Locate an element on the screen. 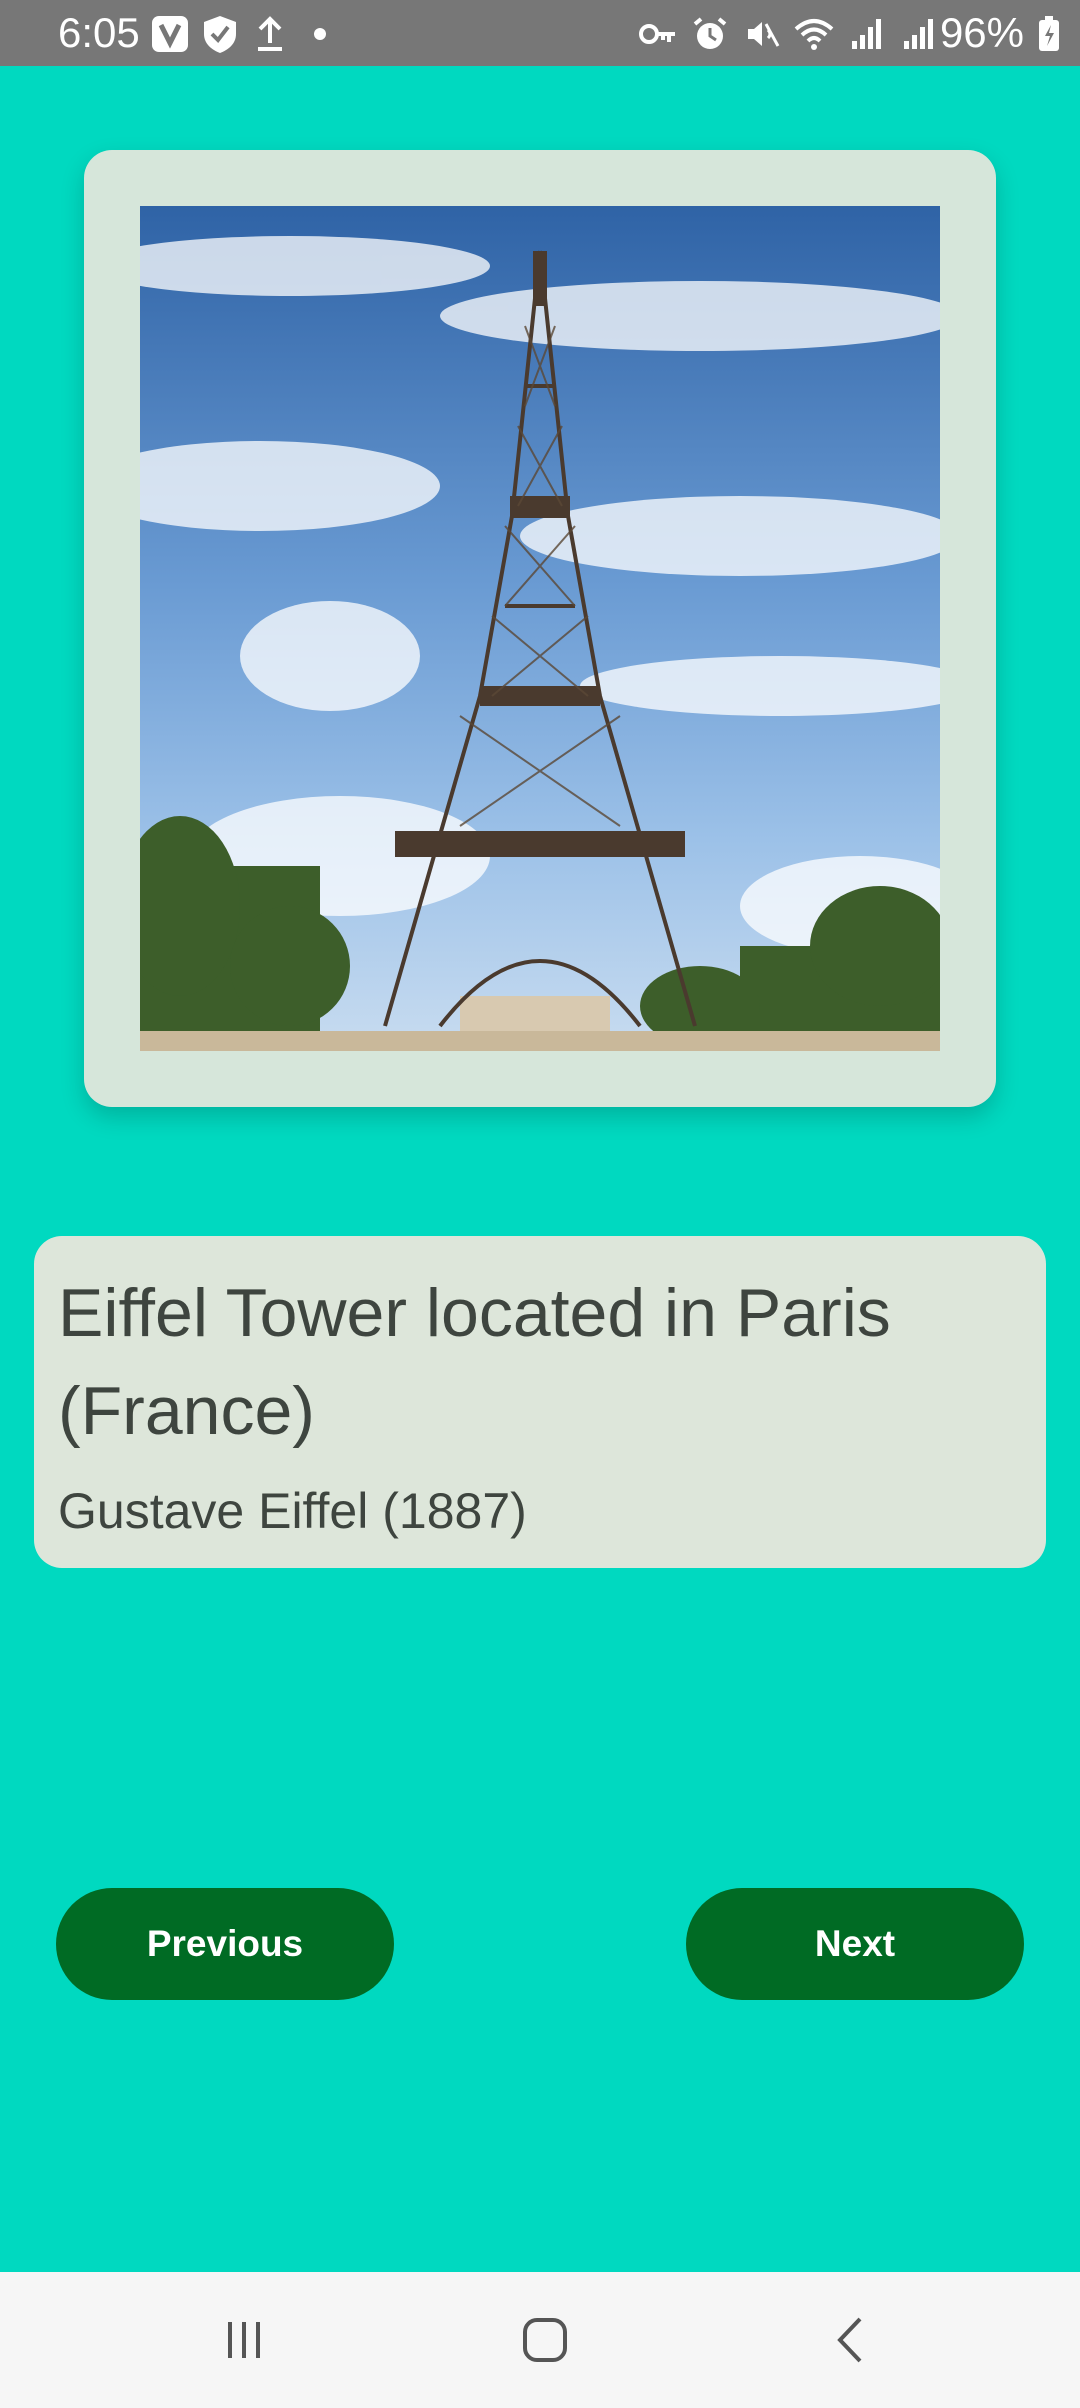  alarm-icon is located at coordinates (710, 34).